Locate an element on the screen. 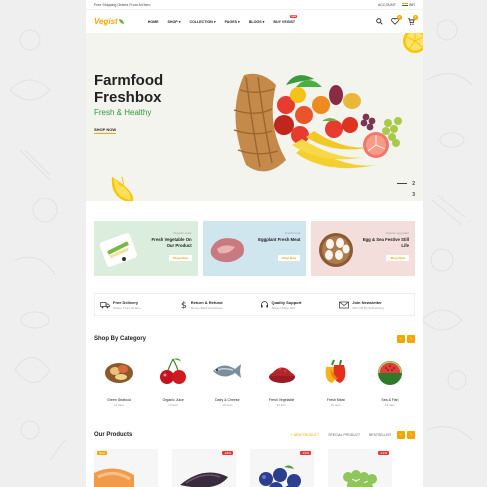  currency-label: INR is located at coordinates (411, 4).